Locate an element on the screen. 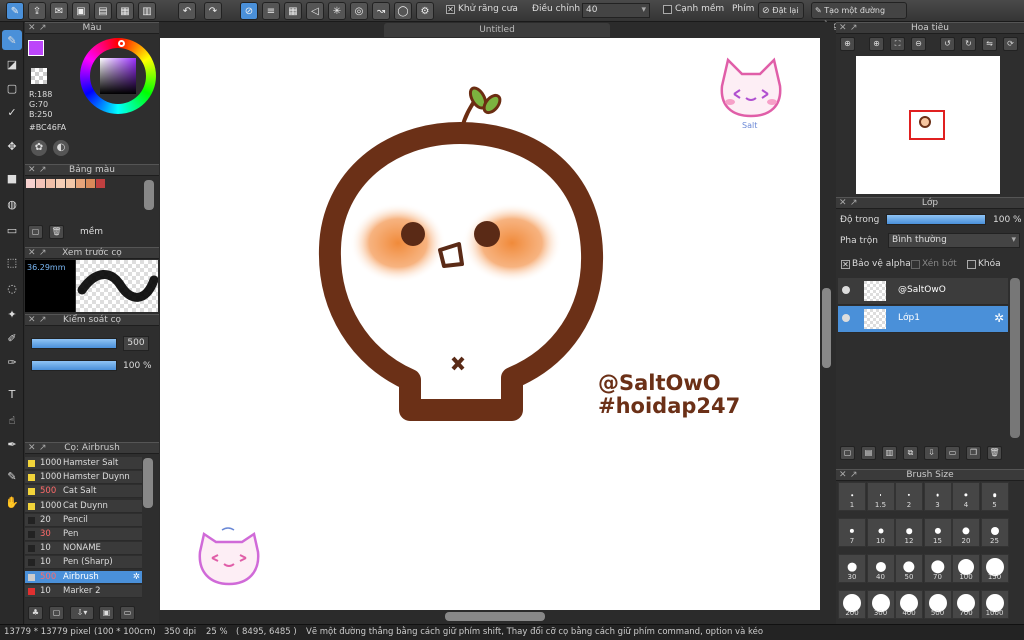 Image resolution: width=1024 pixels, height=640 pixels. grid-icon: ▥ is located at coordinates (147, 11).